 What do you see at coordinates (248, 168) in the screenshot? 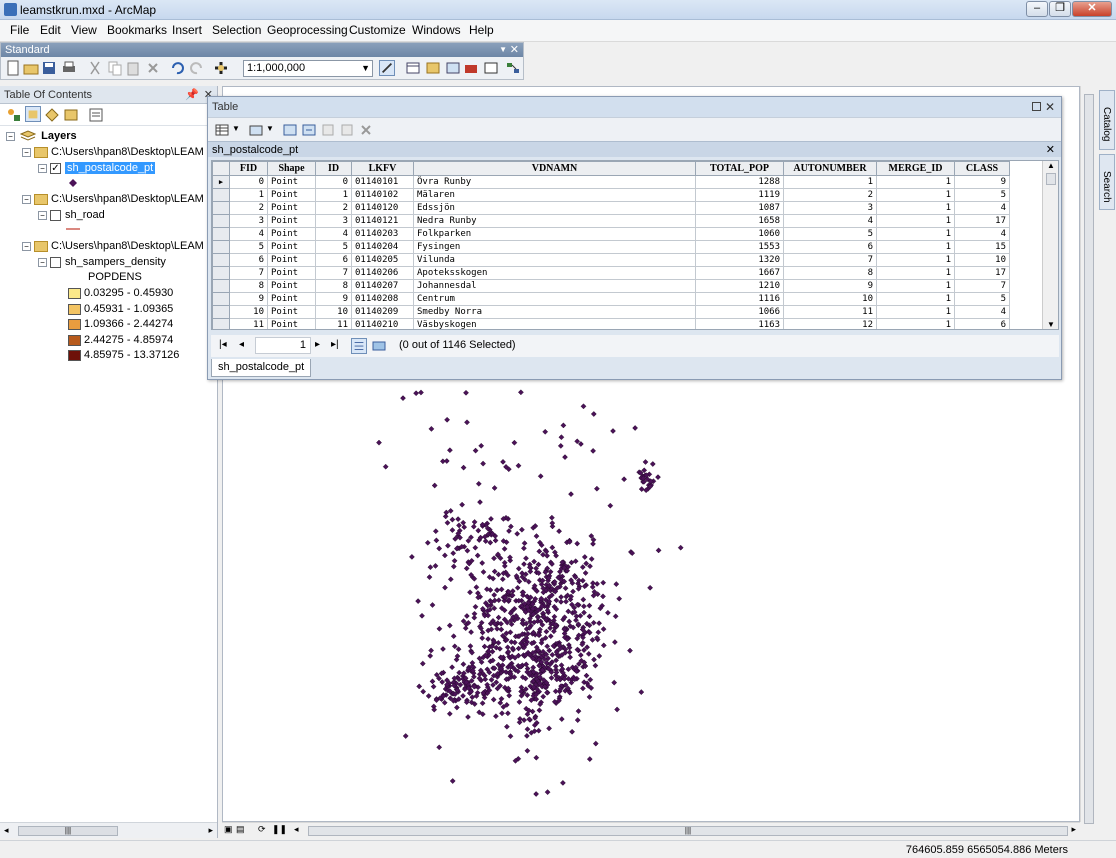
I see `column-header: FID` at bounding box center [248, 168].